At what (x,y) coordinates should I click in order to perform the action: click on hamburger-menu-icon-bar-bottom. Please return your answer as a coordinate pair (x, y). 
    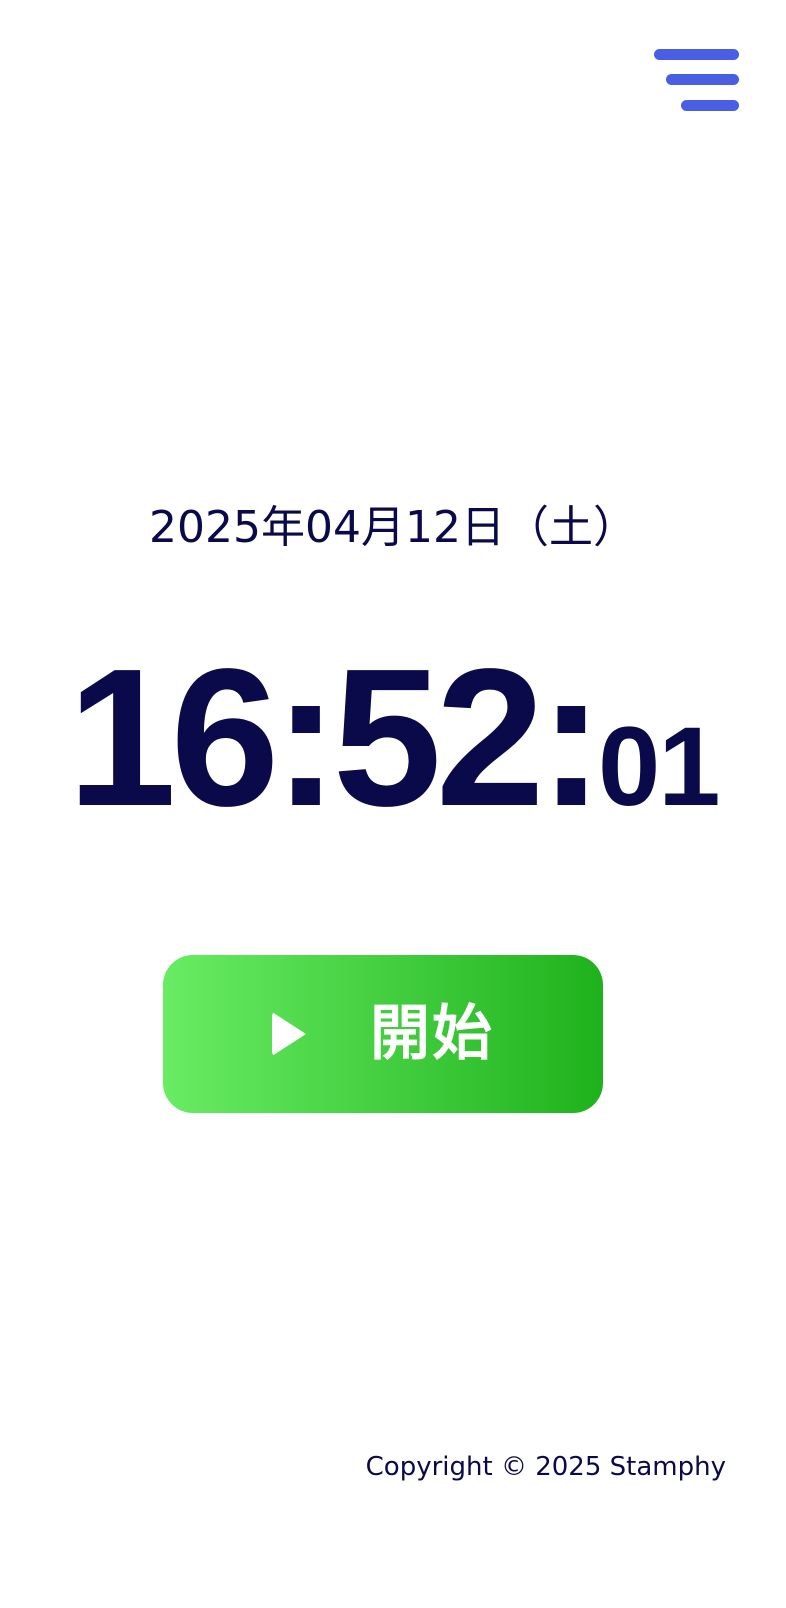
    Looking at the image, I should click on (710, 105).